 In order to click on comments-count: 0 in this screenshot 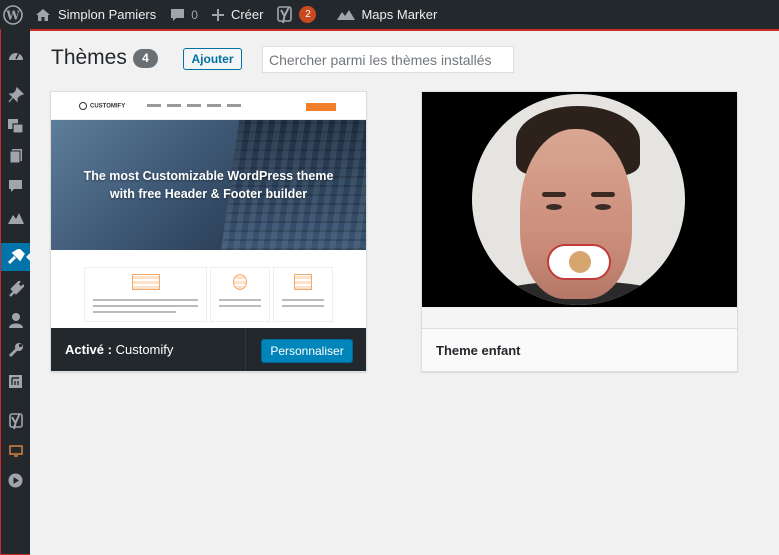, I will do `click(194, 14)`.